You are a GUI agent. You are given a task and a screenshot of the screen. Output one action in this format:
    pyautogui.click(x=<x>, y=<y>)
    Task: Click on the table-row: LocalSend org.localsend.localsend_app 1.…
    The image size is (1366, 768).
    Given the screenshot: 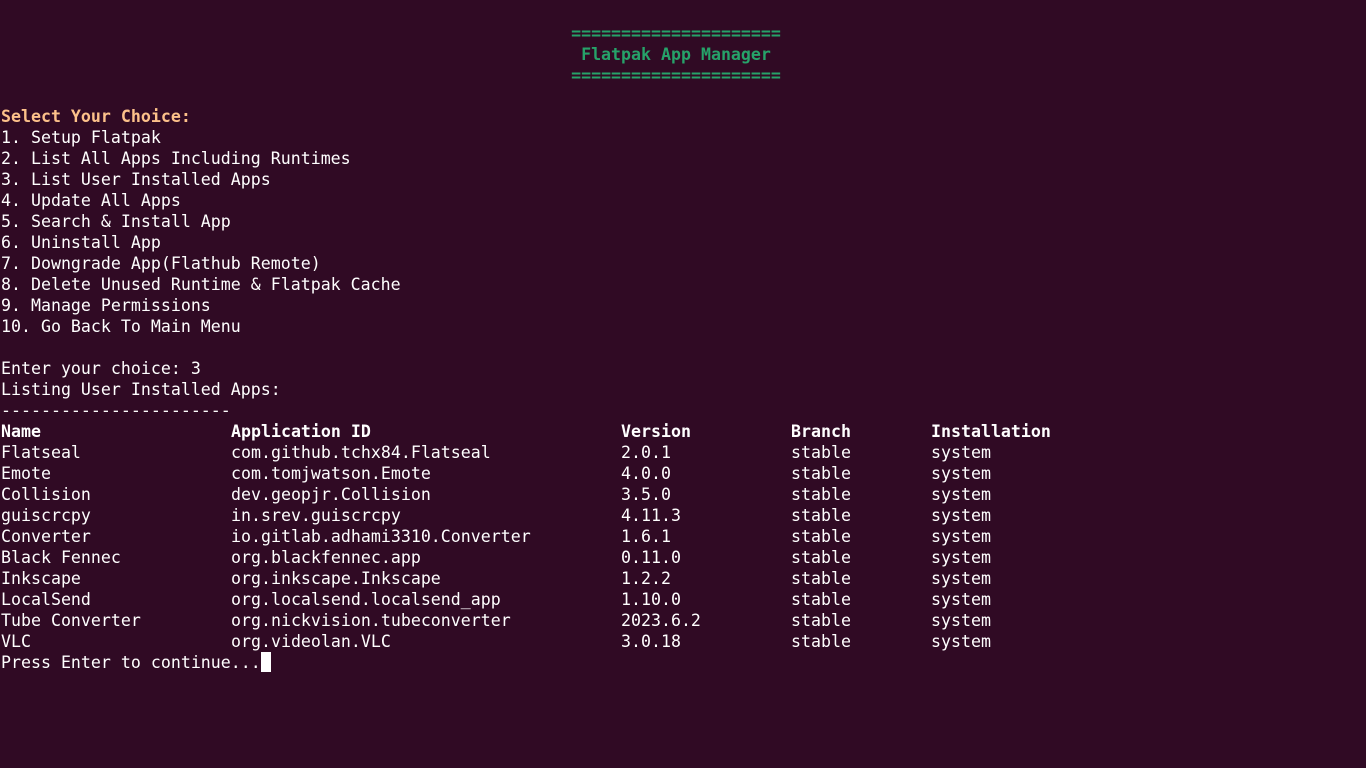 What is the action you would take?
    pyautogui.click(x=683, y=599)
    